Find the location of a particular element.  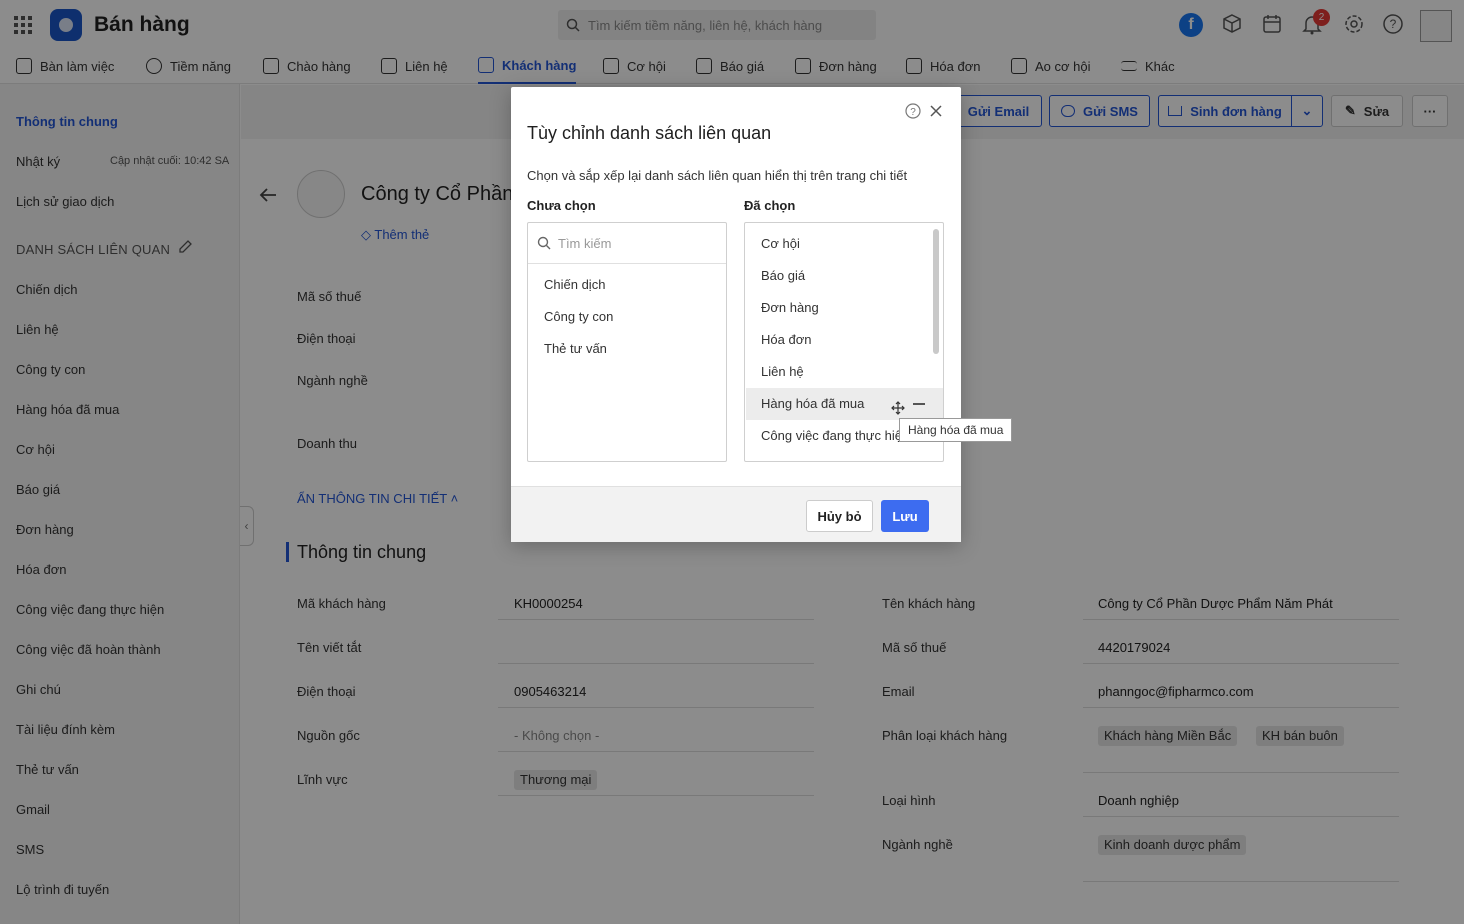

close-icon is located at coordinates (936, 111).